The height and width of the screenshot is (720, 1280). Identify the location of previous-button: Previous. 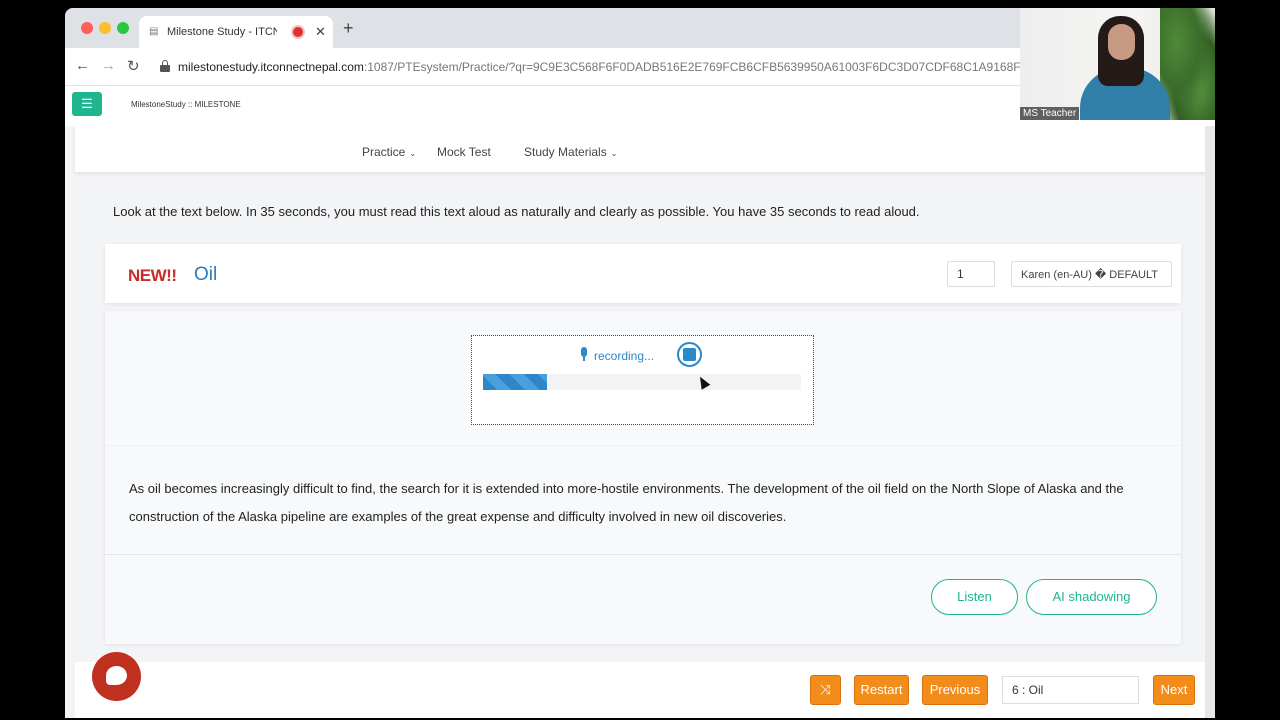
(955, 690).